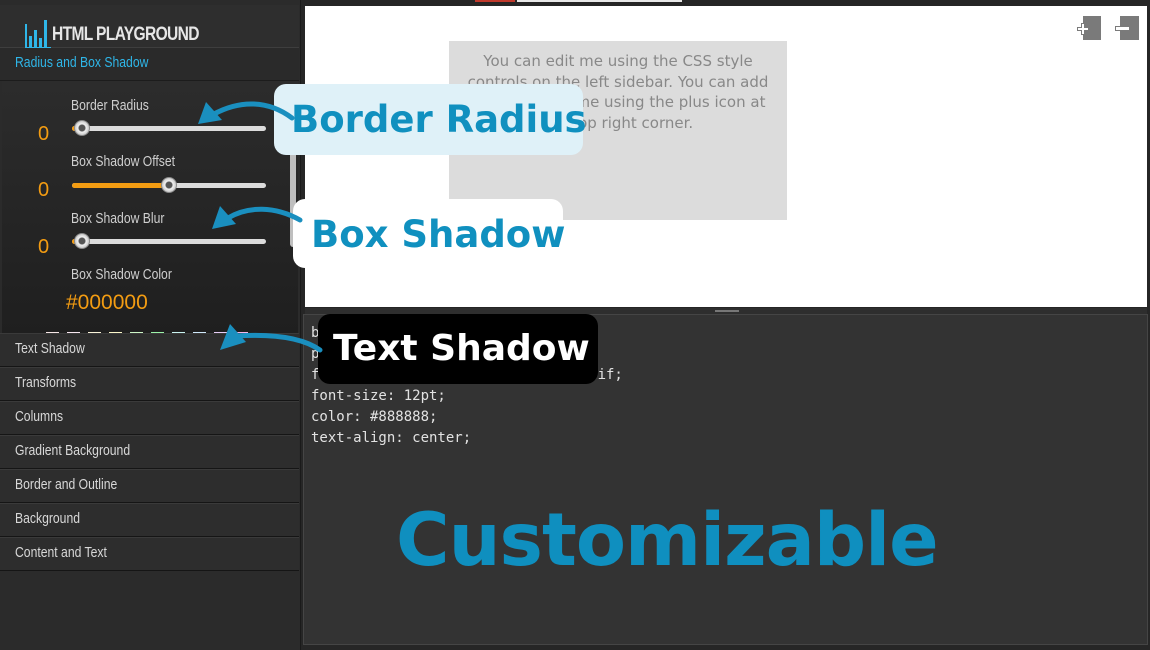  Describe the element at coordinates (149, 554) in the screenshot. I see `menu-item-content-and-text: Content and Text` at that location.